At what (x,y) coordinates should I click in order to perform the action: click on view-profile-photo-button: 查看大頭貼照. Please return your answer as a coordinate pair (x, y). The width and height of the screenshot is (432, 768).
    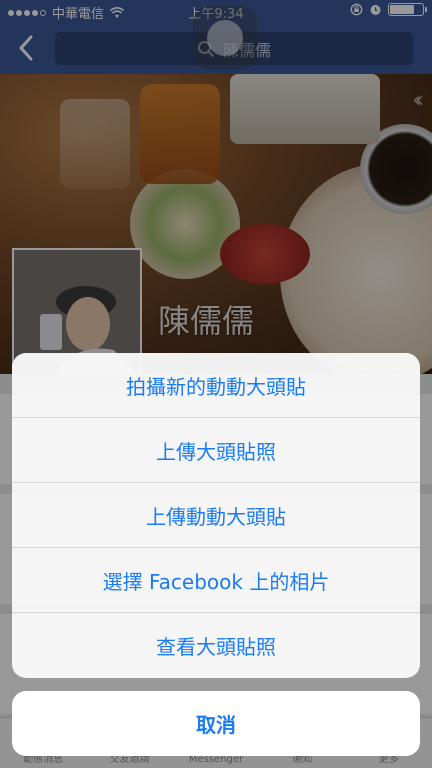
    Looking at the image, I should click on (216, 645).